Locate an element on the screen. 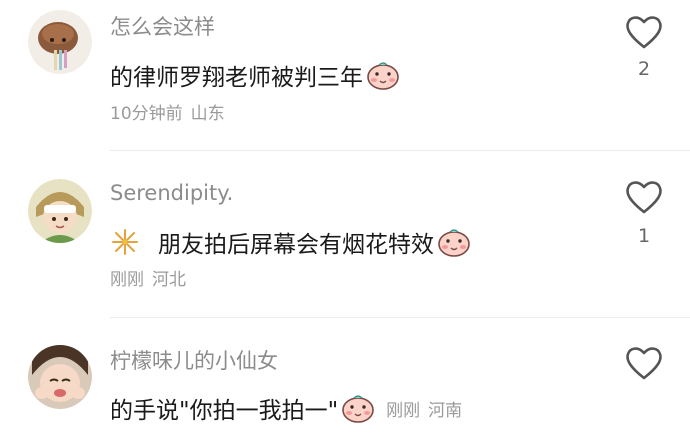  username: 柠檬味儿的小仙女 is located at coordinates (194, 360).